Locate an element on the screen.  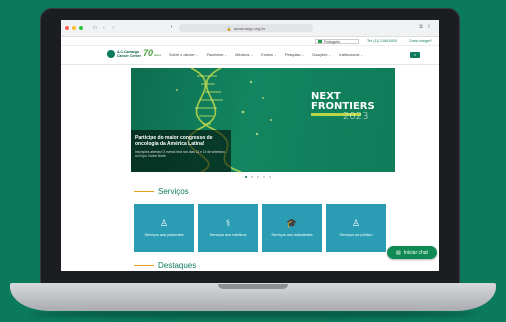
next-frontiers-year: 2023 is located at coordinates (356, 116).